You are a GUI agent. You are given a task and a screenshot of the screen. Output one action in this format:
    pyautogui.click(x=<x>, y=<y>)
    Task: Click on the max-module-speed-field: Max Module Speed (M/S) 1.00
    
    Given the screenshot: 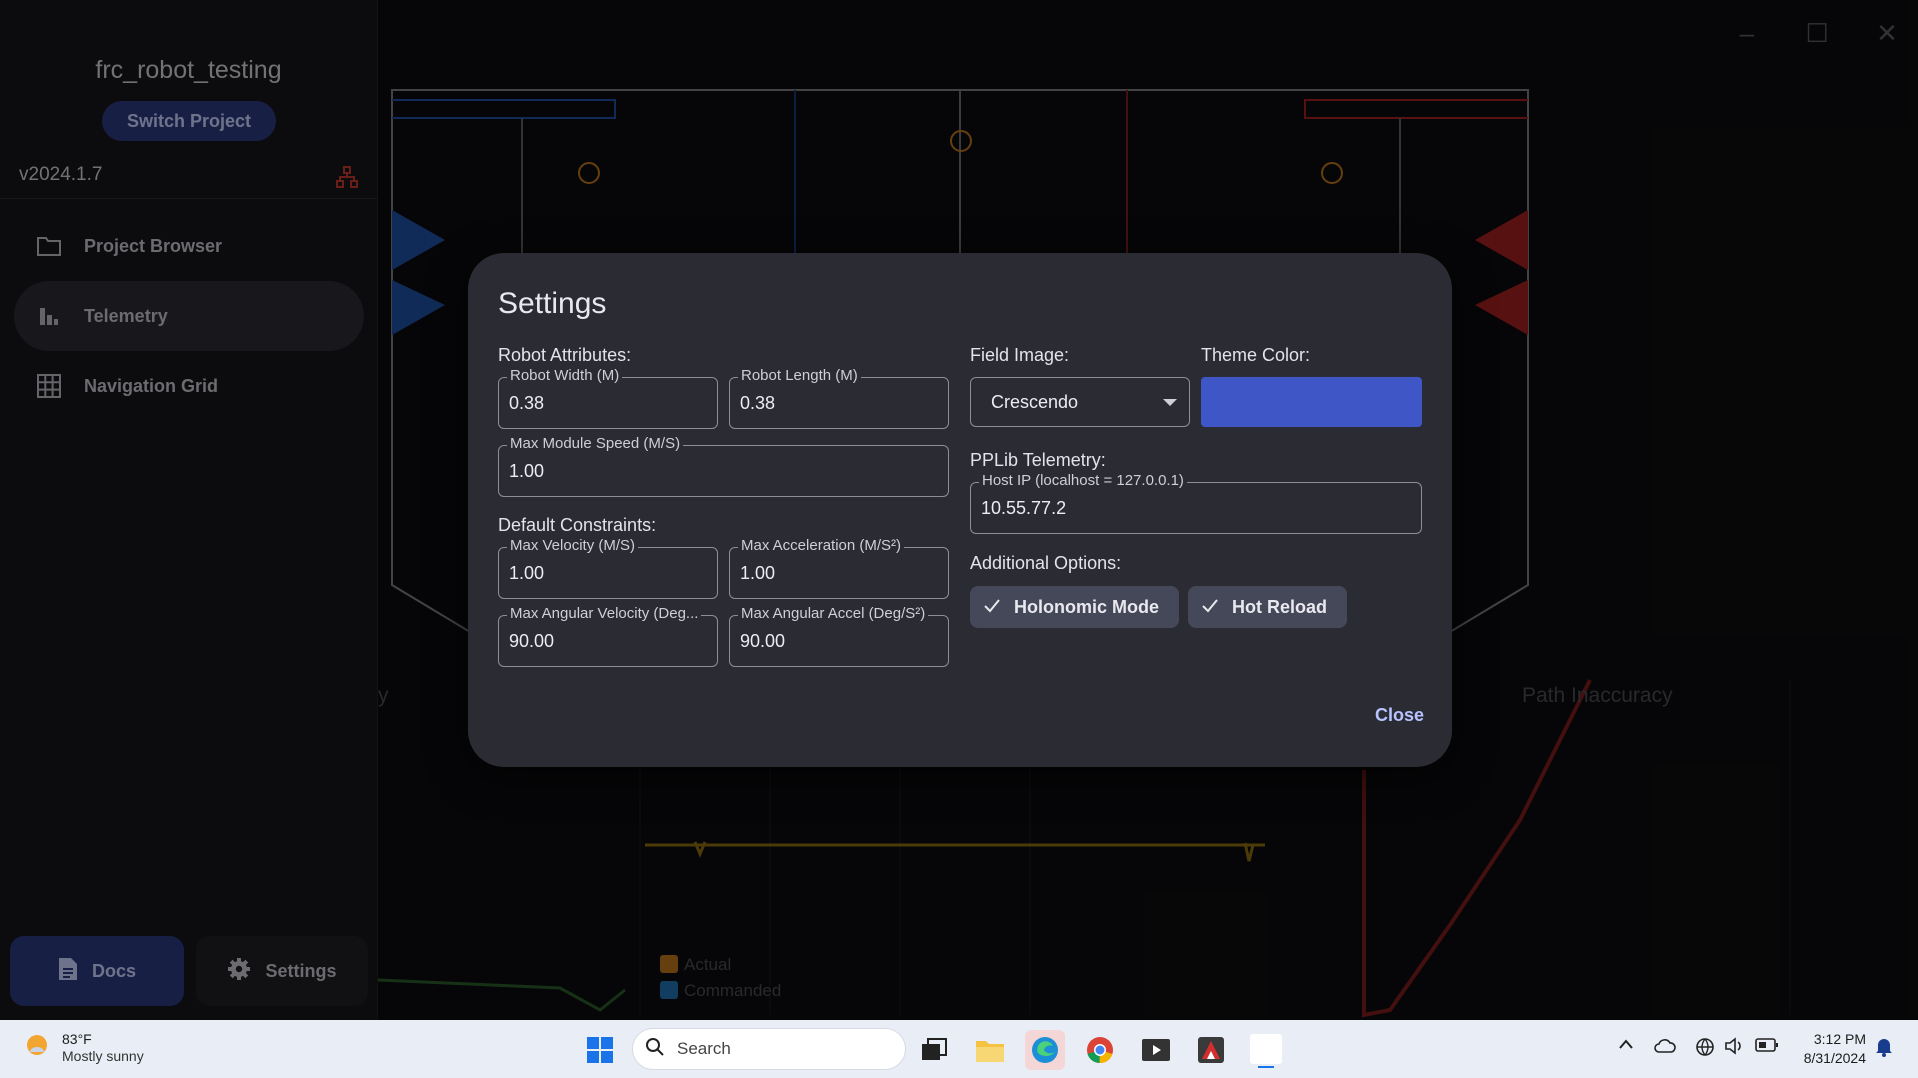 What is the action you would take?
    pyautogui.click(x=723, y=466)
    